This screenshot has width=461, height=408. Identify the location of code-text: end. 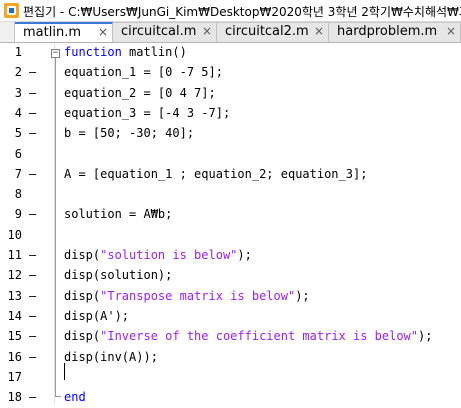
(75, 397).